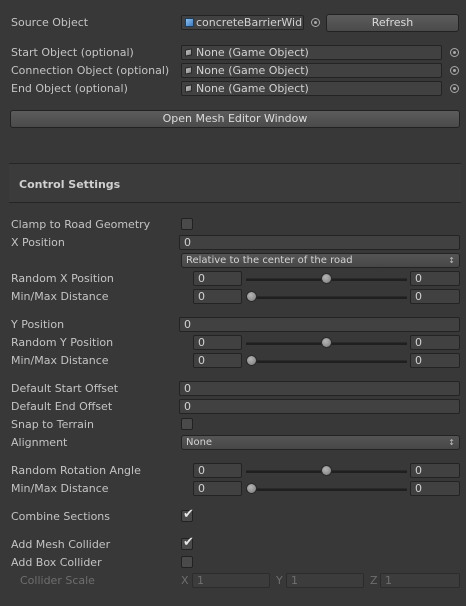 The image size is (466, 606). Describe the element at coordinates (90, 70) in the screenshot. I see `connection-object-label: Connection Object (optional)` at that location.